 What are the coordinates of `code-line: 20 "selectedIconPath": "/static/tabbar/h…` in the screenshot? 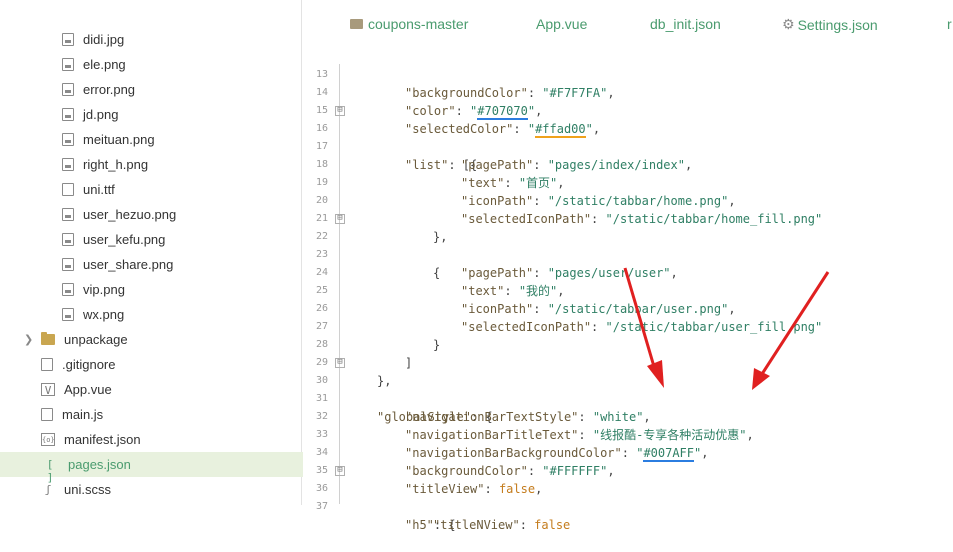 It's located at (628, 200).